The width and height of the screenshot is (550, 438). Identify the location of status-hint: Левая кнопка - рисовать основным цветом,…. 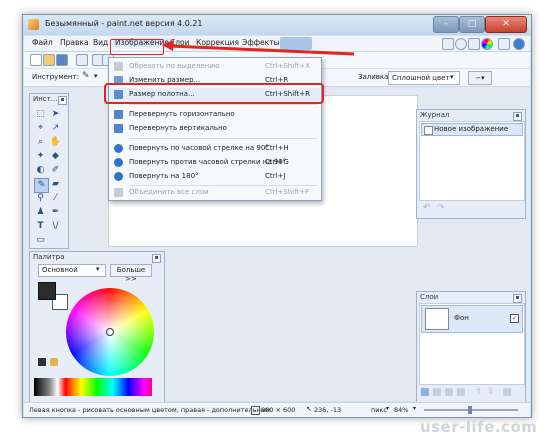
(151, 410).